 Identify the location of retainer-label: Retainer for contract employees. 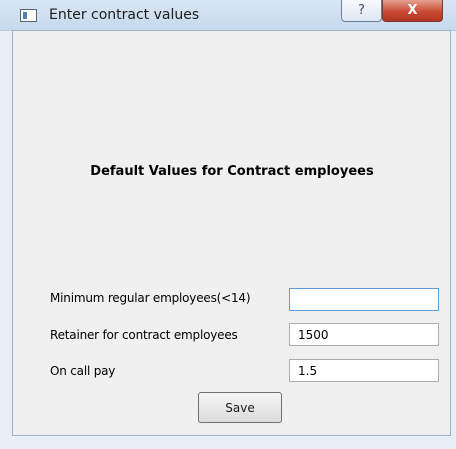
(144, 335).